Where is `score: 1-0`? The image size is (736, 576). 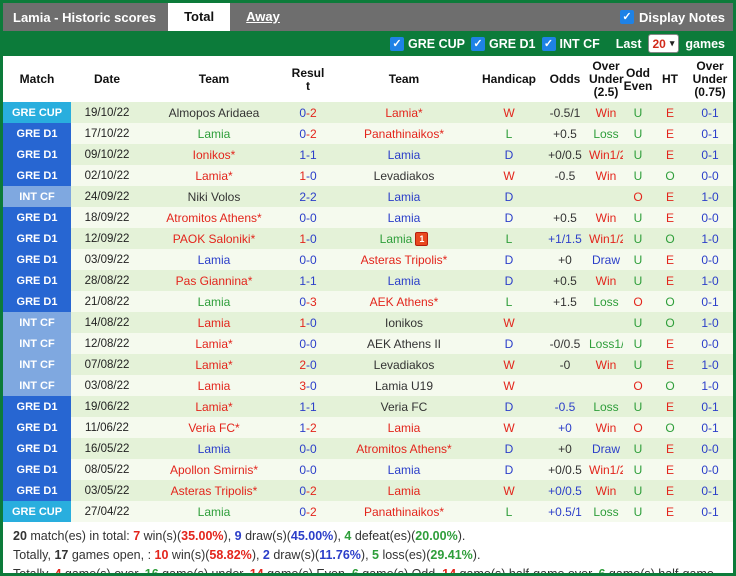 score: 1-0 is located at coordinates (308, 175).